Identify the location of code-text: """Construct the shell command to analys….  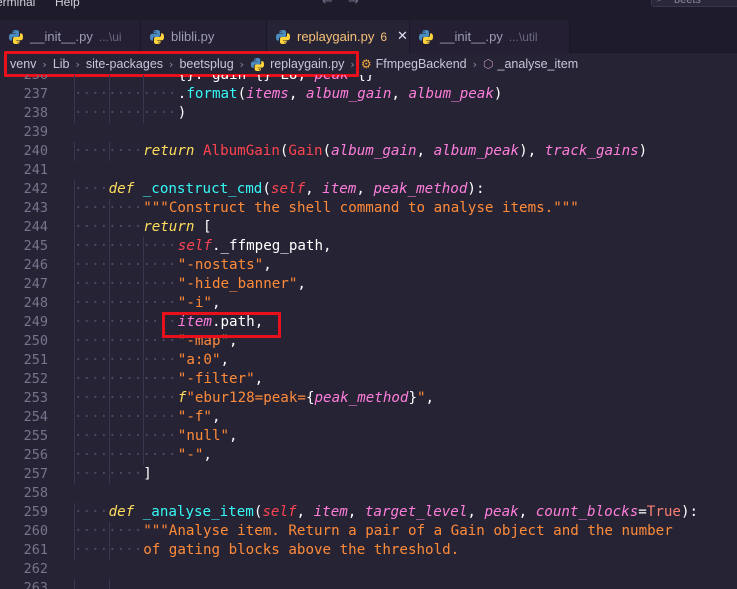
(361, 208).